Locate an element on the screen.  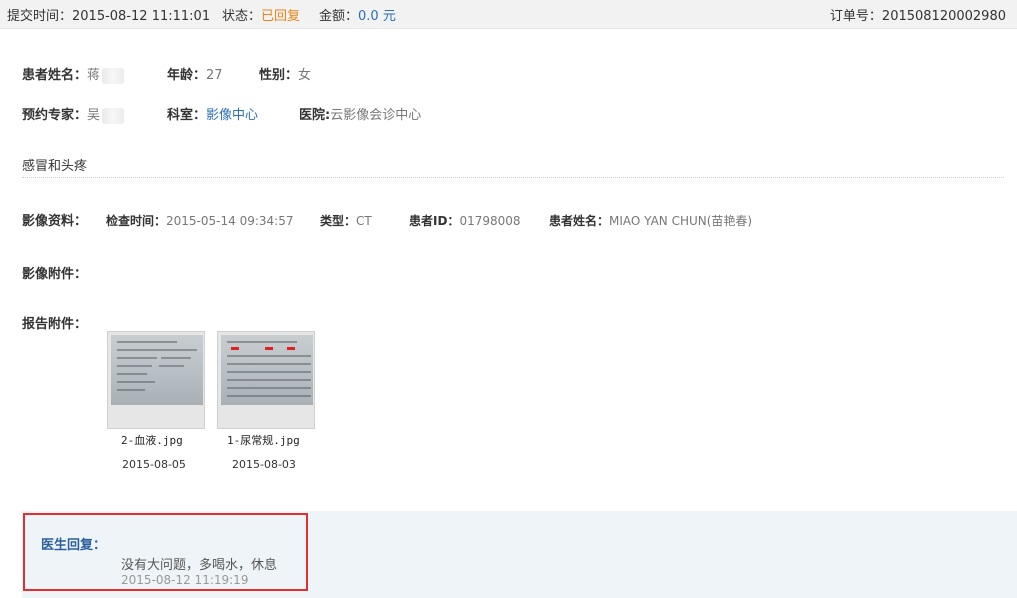
department-label: 科室： is located at coordinates (187, 115).